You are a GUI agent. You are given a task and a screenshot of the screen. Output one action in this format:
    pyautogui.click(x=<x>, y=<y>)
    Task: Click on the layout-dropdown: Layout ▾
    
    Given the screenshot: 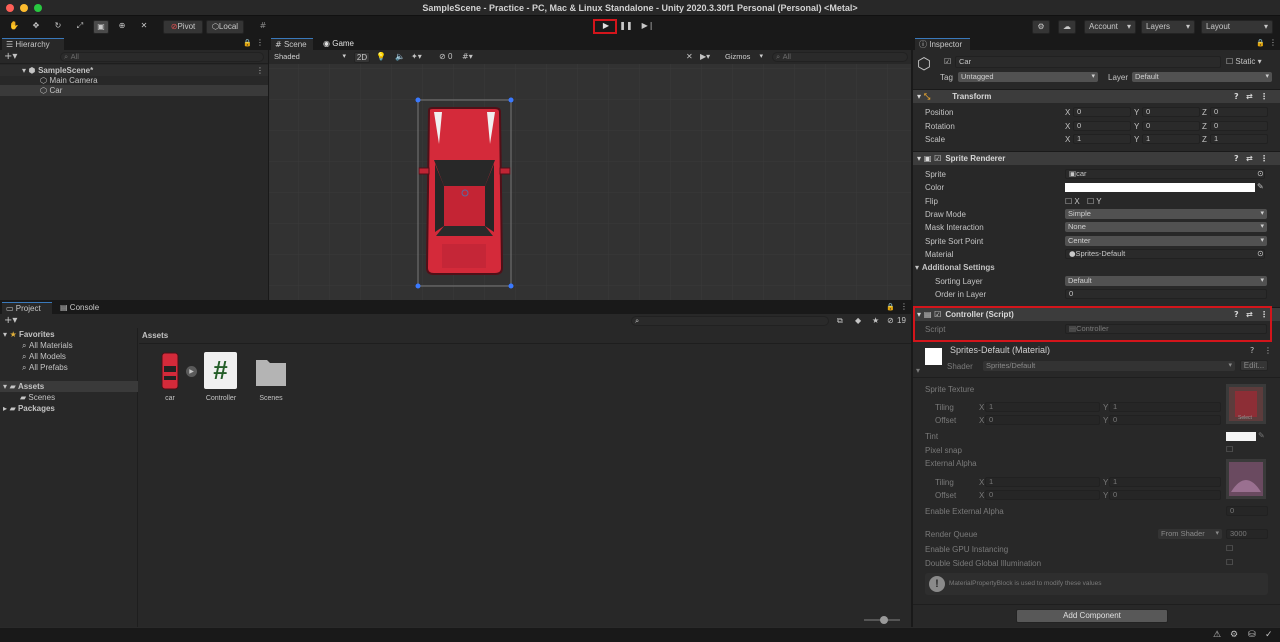 What is the action you would take?
    pyautogui.click(x=1237, y=27)
    